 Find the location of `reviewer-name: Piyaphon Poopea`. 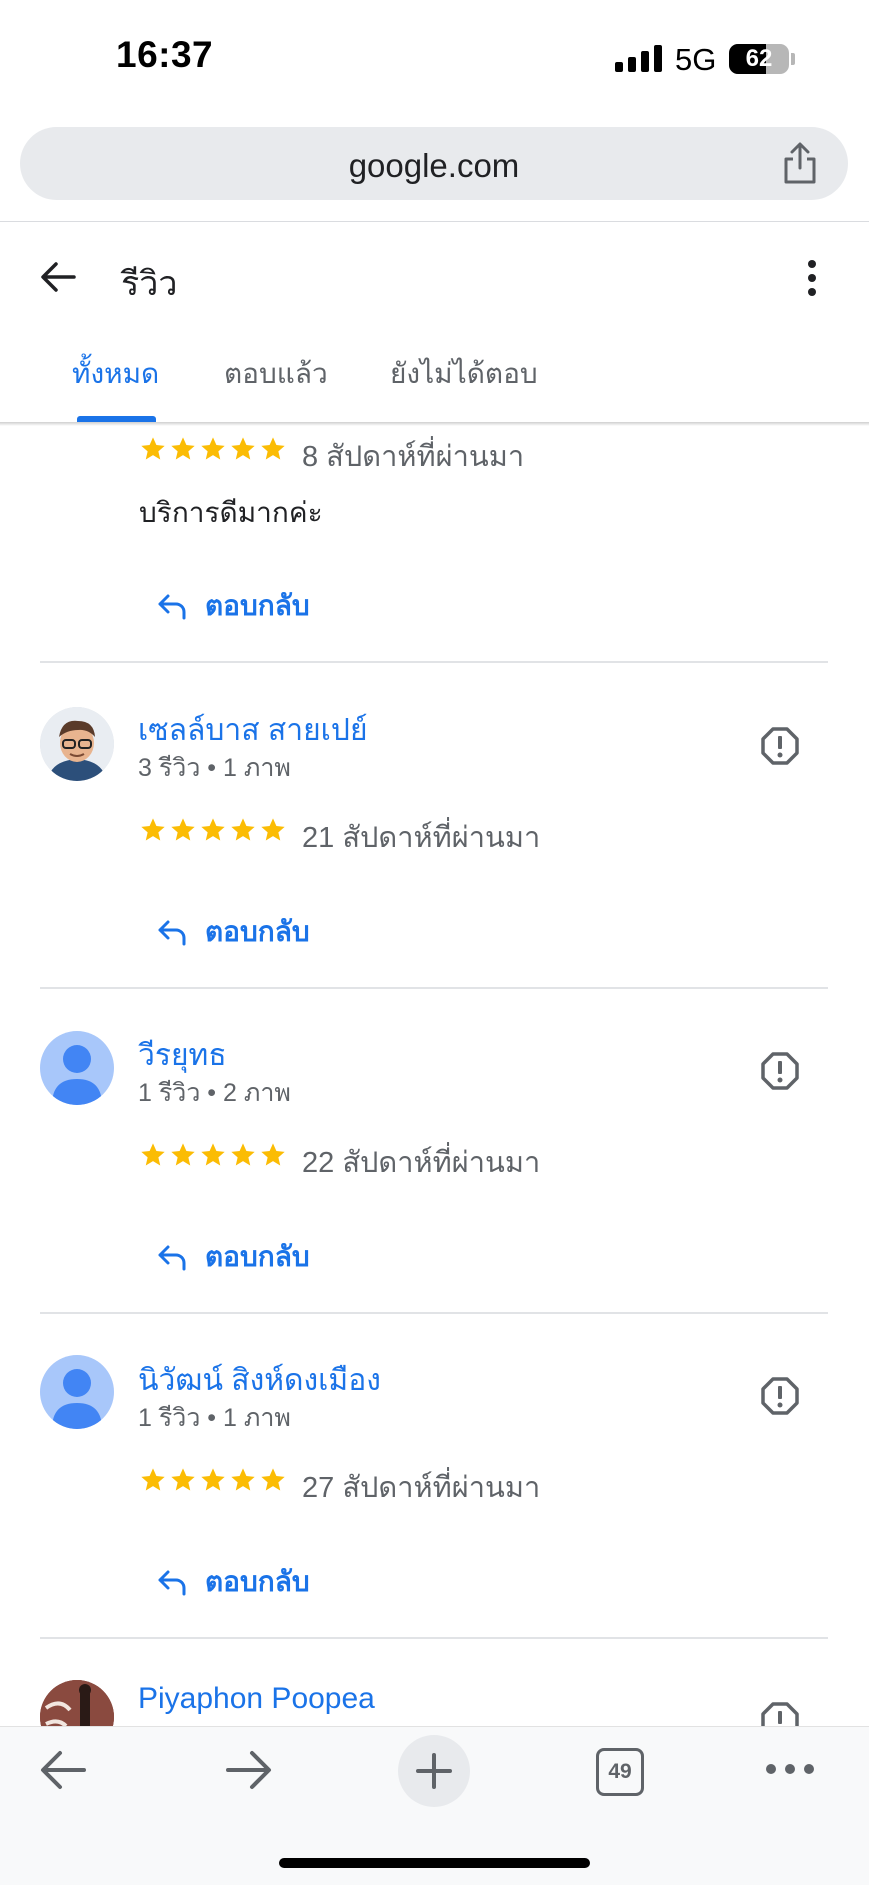

reviewer-name: Piyaphon Poopea is located at coordinates (256, 1699).